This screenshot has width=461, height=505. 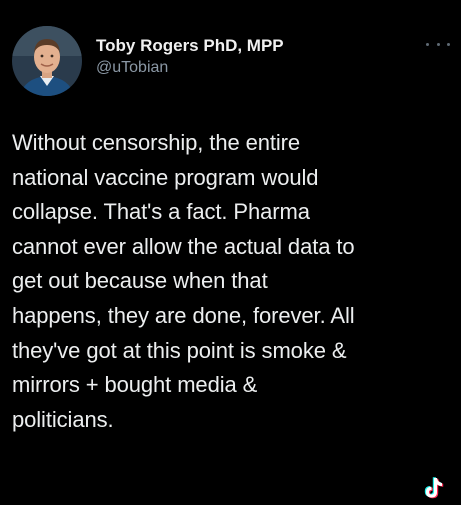 I want to click on author-names: Toby Rogers PhD, MPP @uTobian, so click(x=190, y=57).